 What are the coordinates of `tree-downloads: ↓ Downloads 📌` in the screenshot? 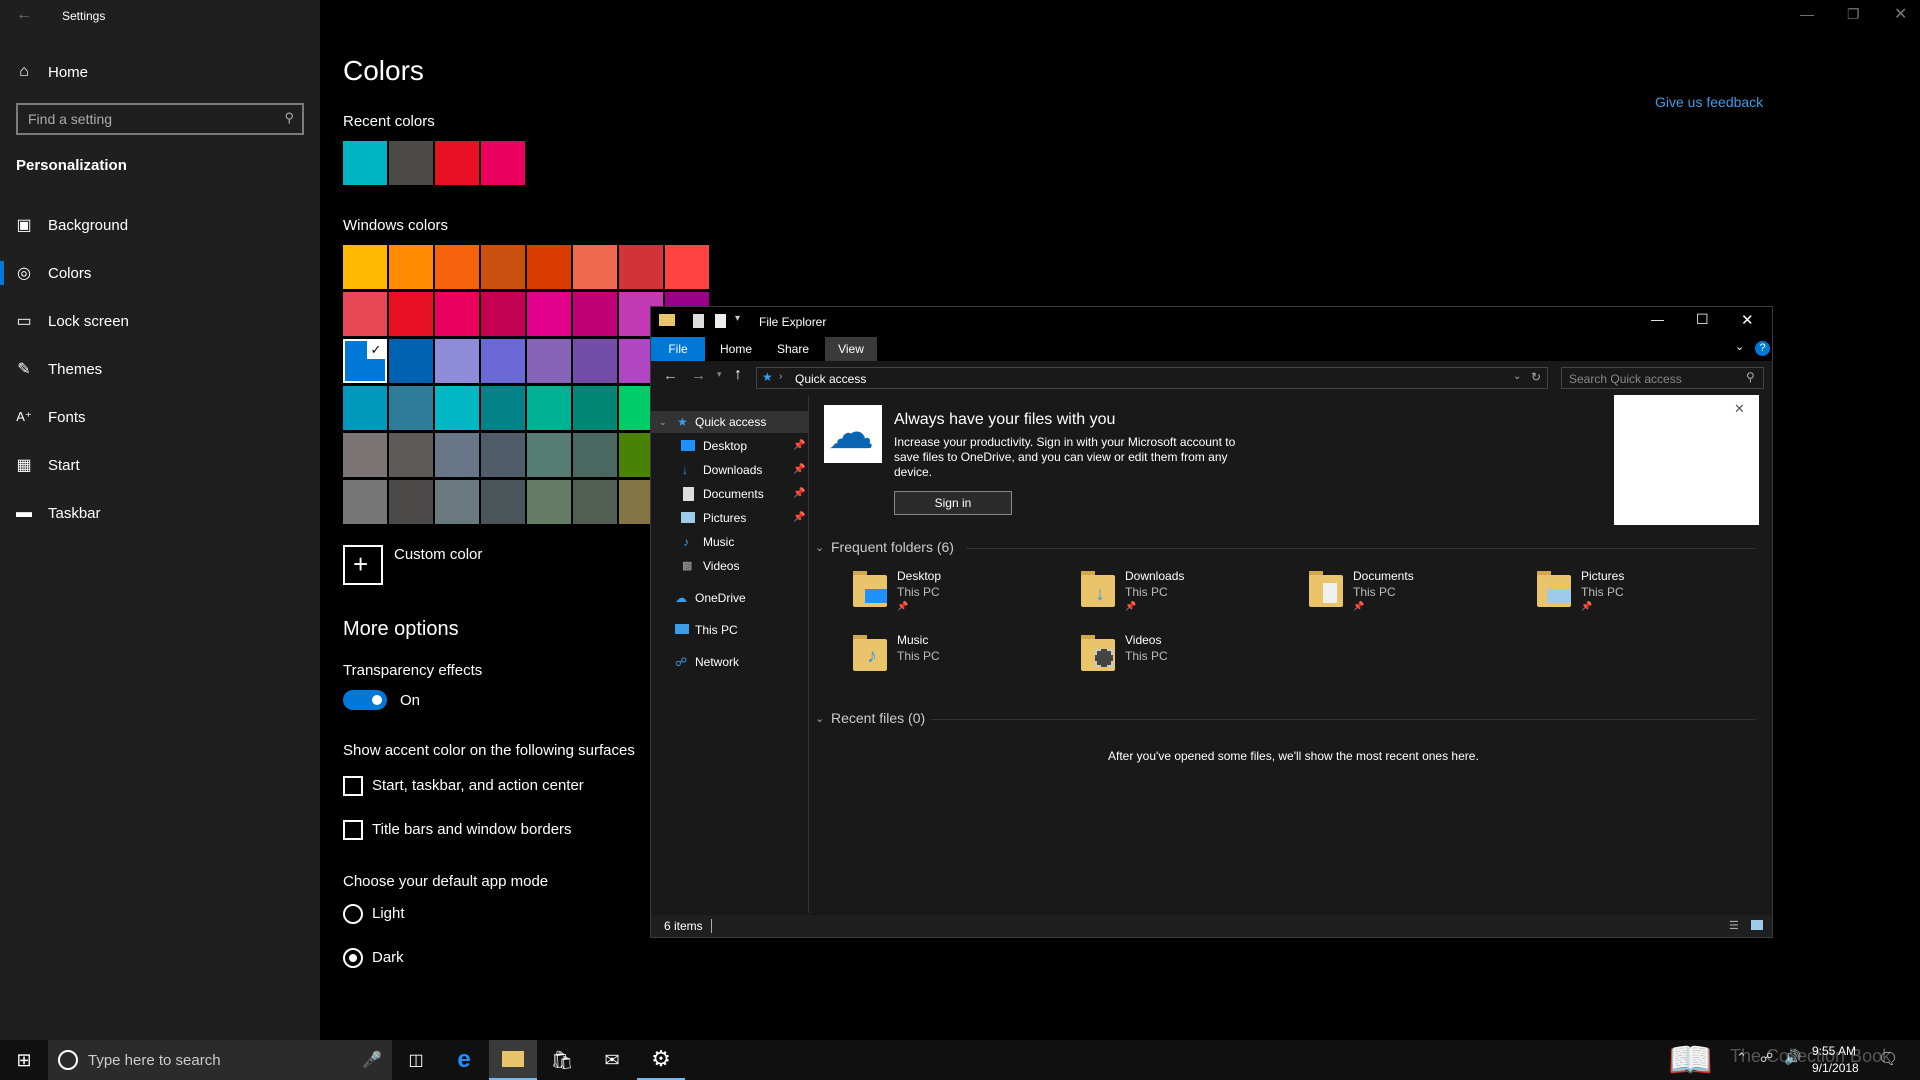 It's located at (730, 470).